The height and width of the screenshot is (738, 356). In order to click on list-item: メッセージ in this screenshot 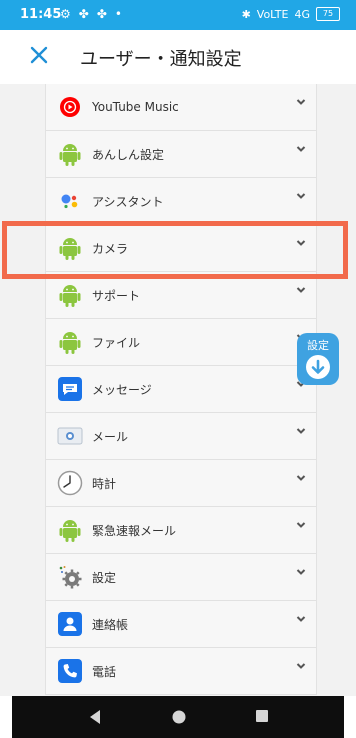, I will do `click(181, 389)`.